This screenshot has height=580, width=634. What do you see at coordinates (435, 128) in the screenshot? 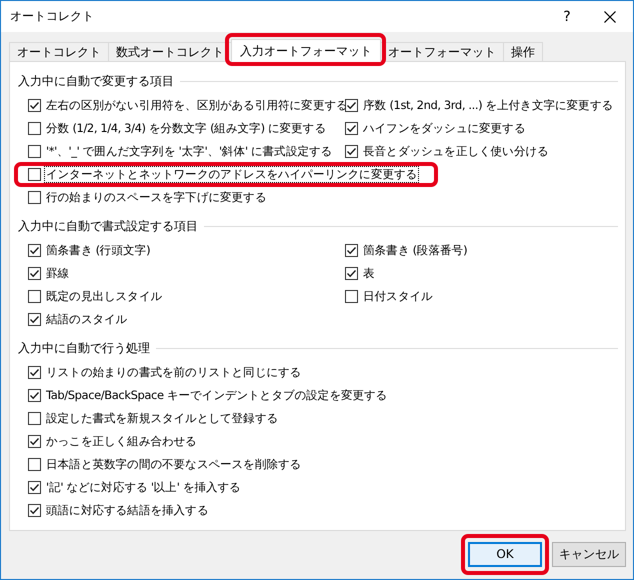
I see `checkbox-option: ハイフンをダッシュに変更する` at bounding box center [435, 128].